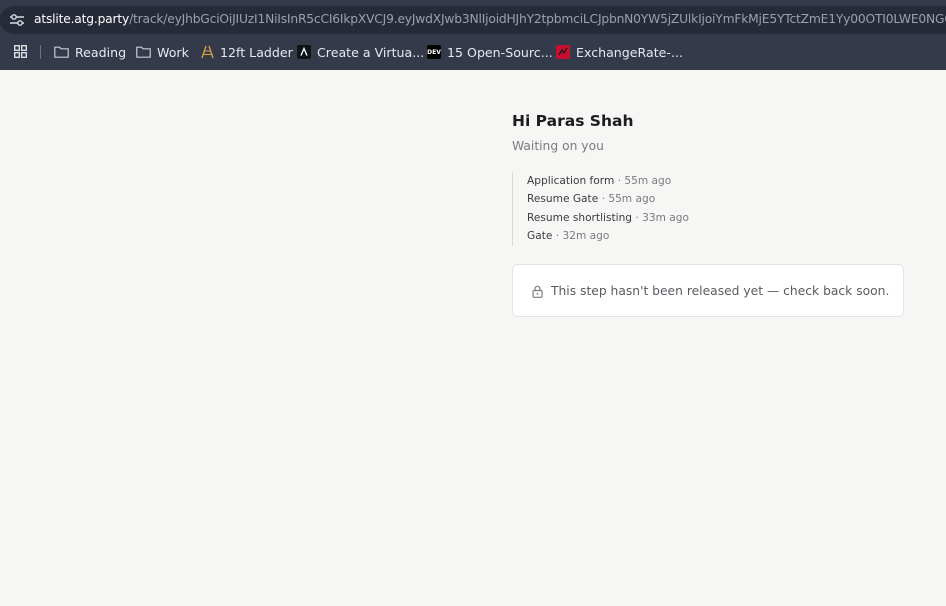  What do you see at coordinates (537, 291) in the screenshot?
I see `lock-icon` at bounding box center [537, 291].